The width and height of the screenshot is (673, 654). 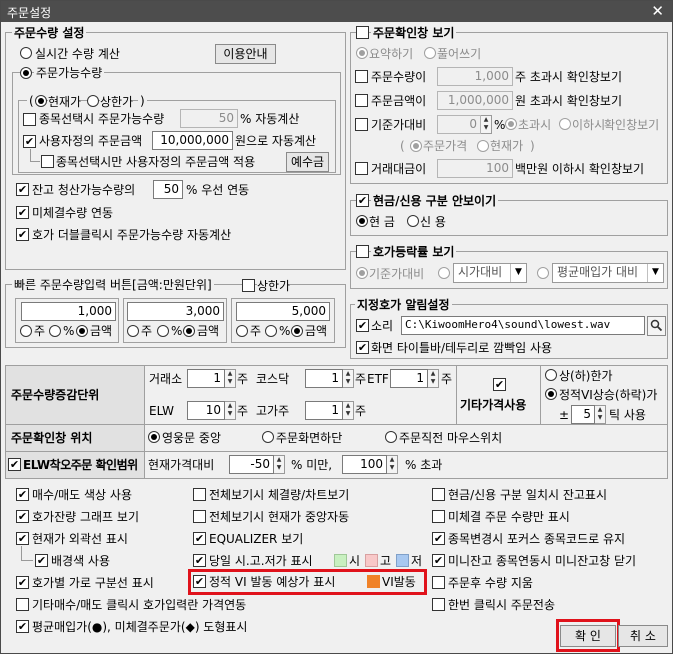 What do you see at coordinates (22, 212) in the screenshot?
I see `unfilled-checkbox` at bounding box center [22, 212].